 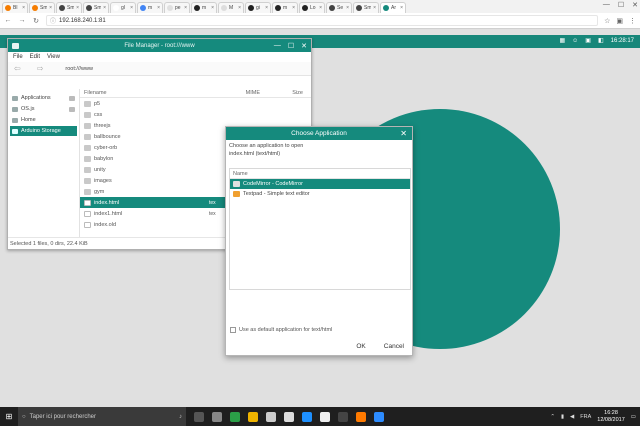 I want to click on taskbar-clock: 16:28 12/08/2017, so click(x=611, y=417).